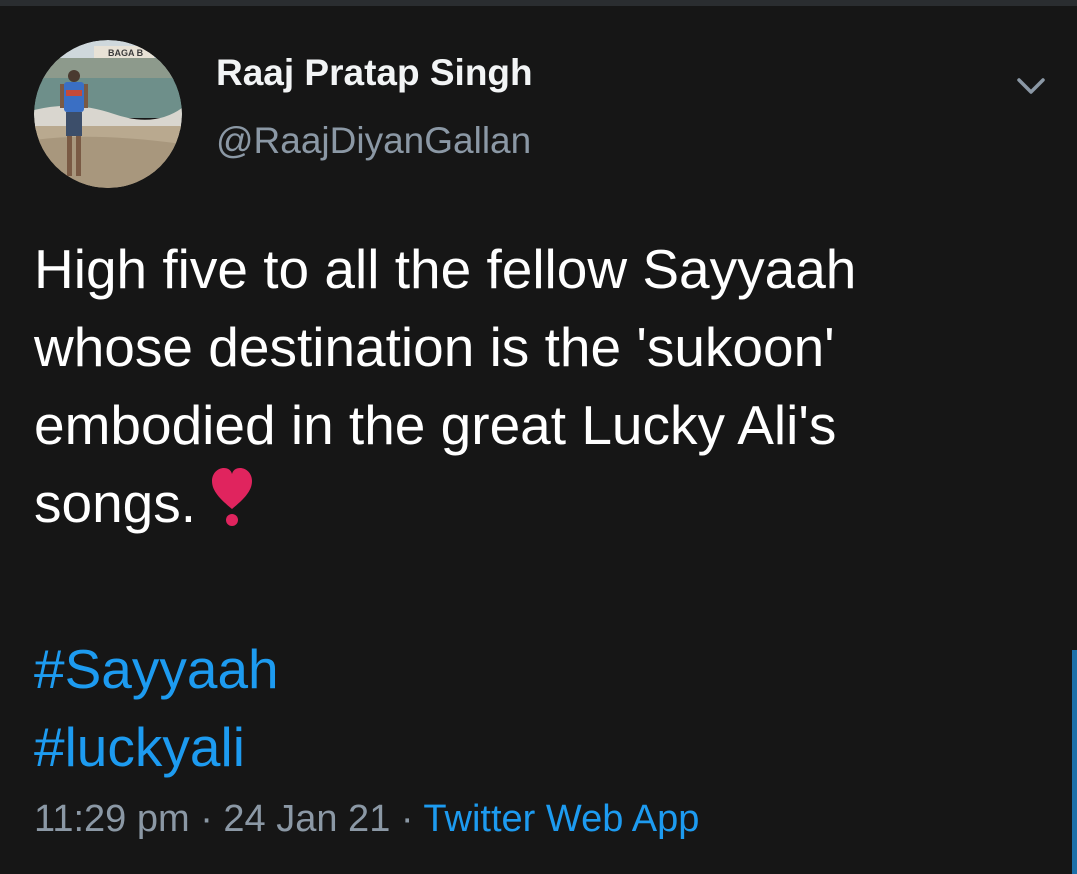  I want to click on scrollbar, so click(1074, 762).